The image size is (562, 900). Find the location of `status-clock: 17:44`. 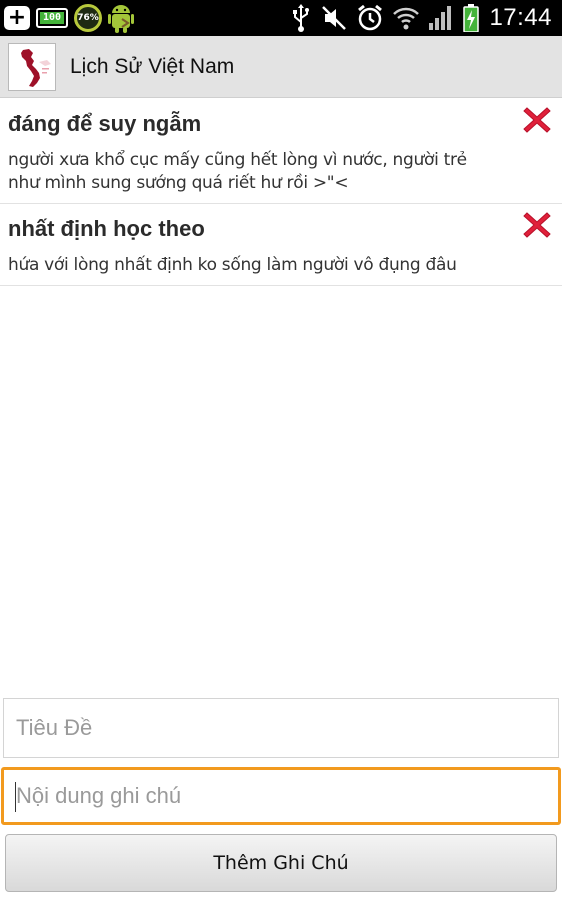

status-clock: 17:44 is located at coordinates (520, 17).